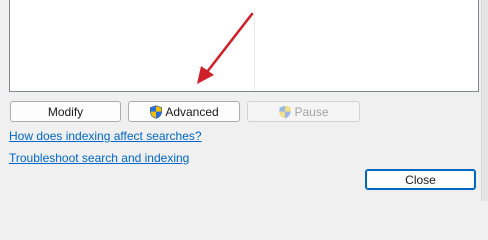 This screenshot has width=488, height=240. Describe the element at coordinates (484, 100) in the screenshot. I see `window-edge` at that location.